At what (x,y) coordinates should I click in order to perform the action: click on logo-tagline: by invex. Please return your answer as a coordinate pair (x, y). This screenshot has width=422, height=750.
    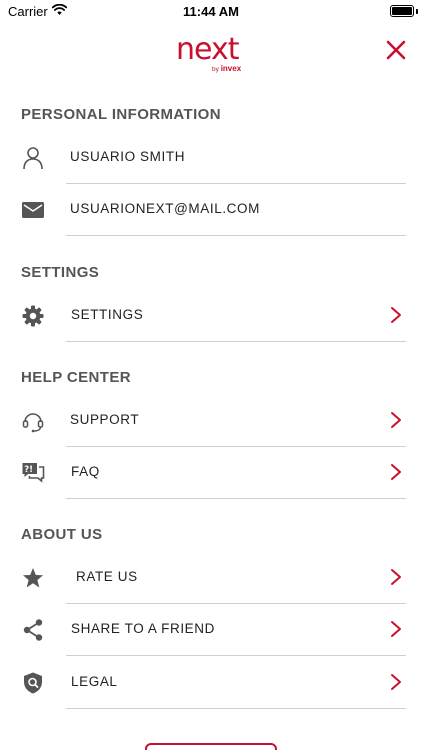
    Looking at the image, I should click on (227, 68).